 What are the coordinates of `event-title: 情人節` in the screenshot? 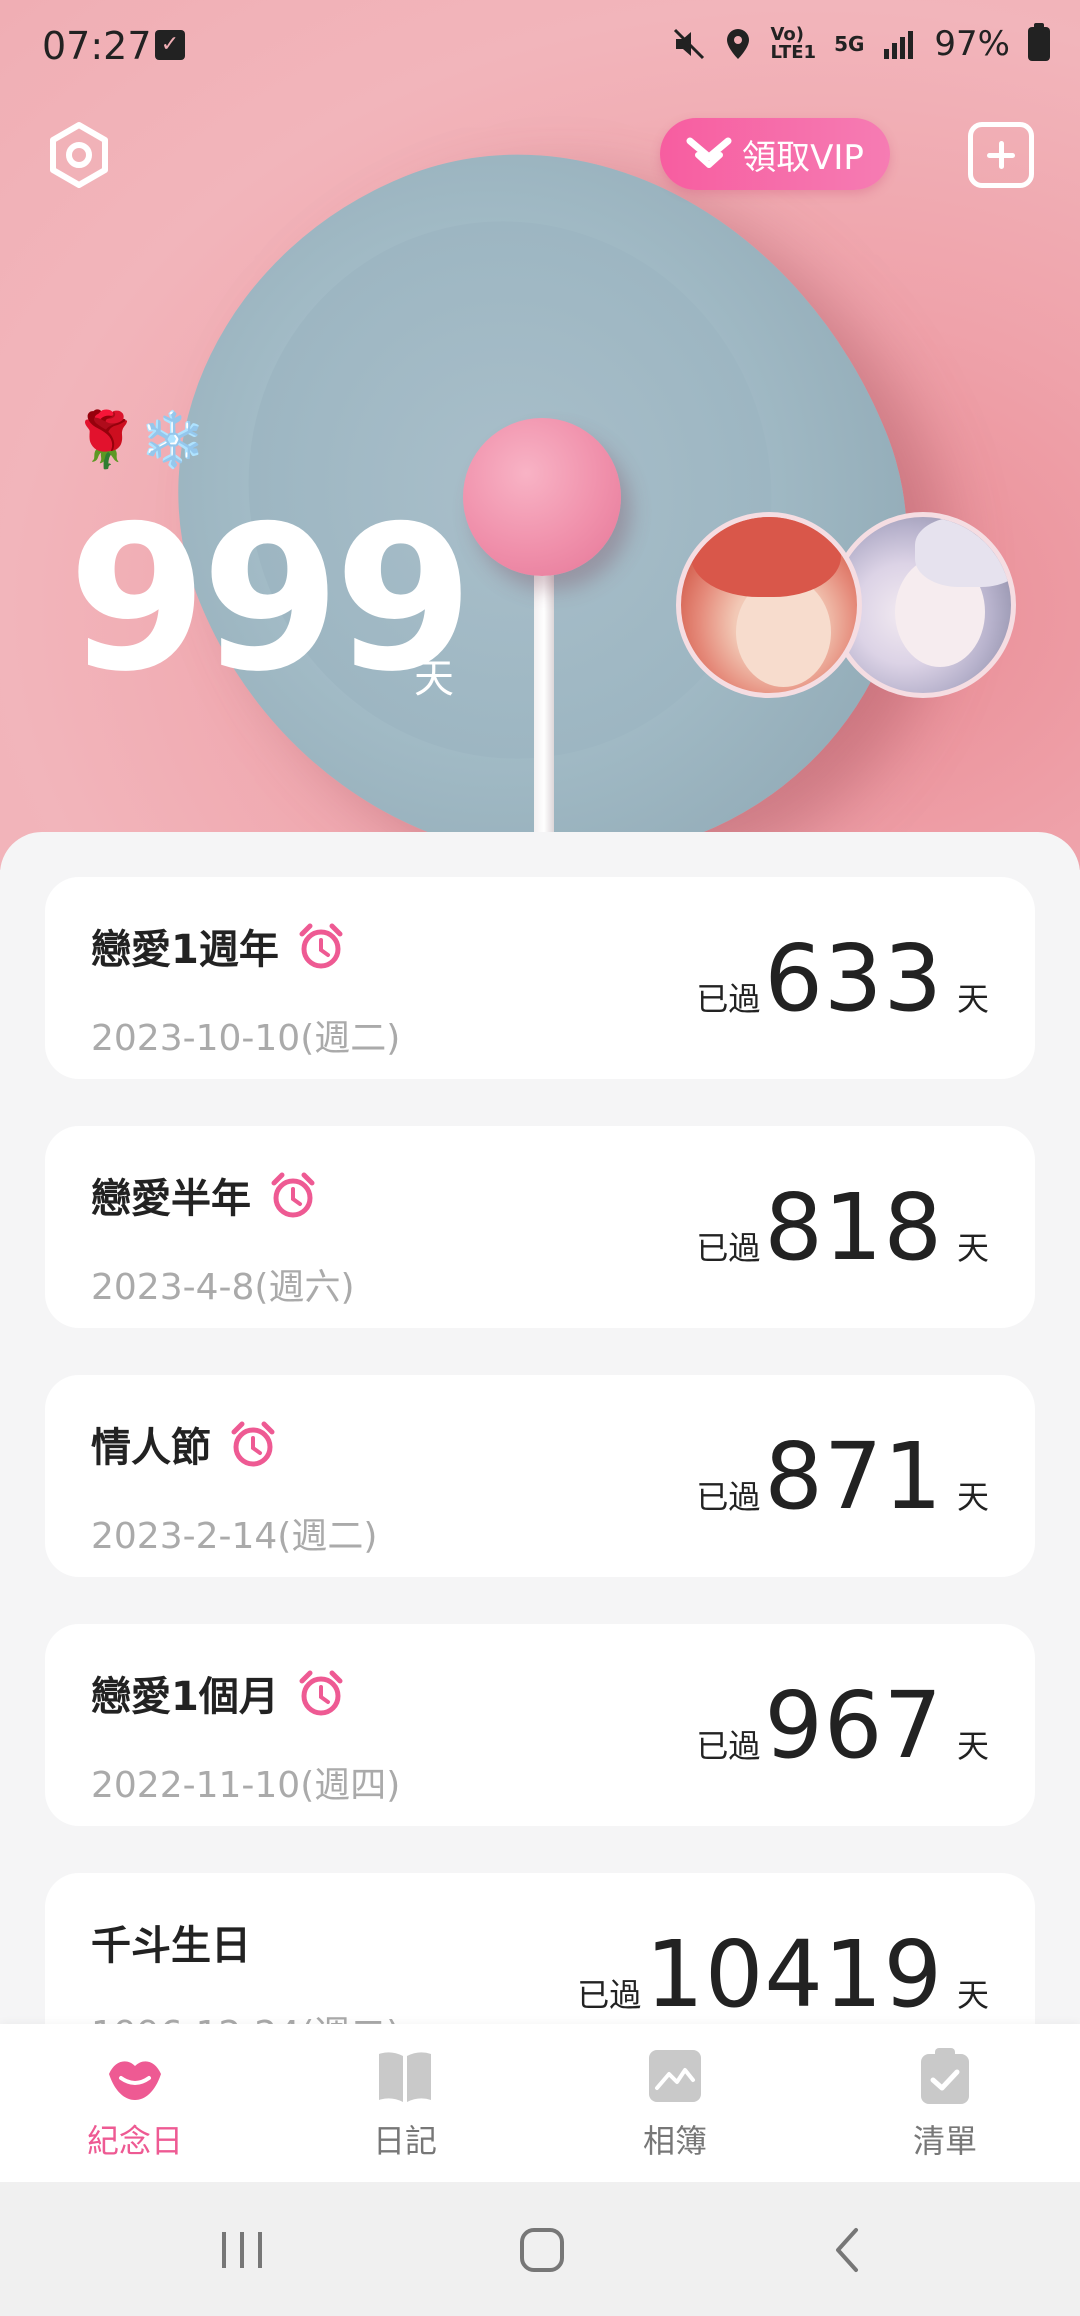 It's located at (151, 1448).